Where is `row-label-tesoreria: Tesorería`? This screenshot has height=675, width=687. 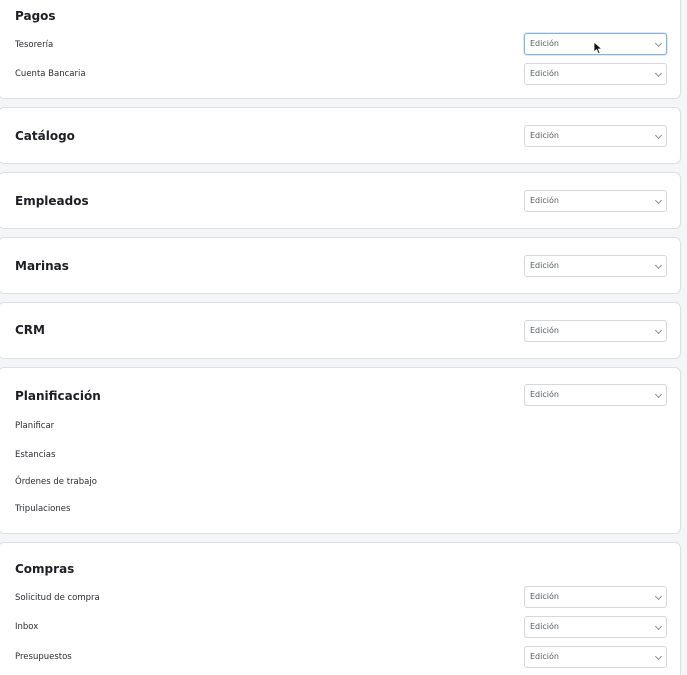
row-label-tesoreria: Tesorería is located at coordinates (34, 45).